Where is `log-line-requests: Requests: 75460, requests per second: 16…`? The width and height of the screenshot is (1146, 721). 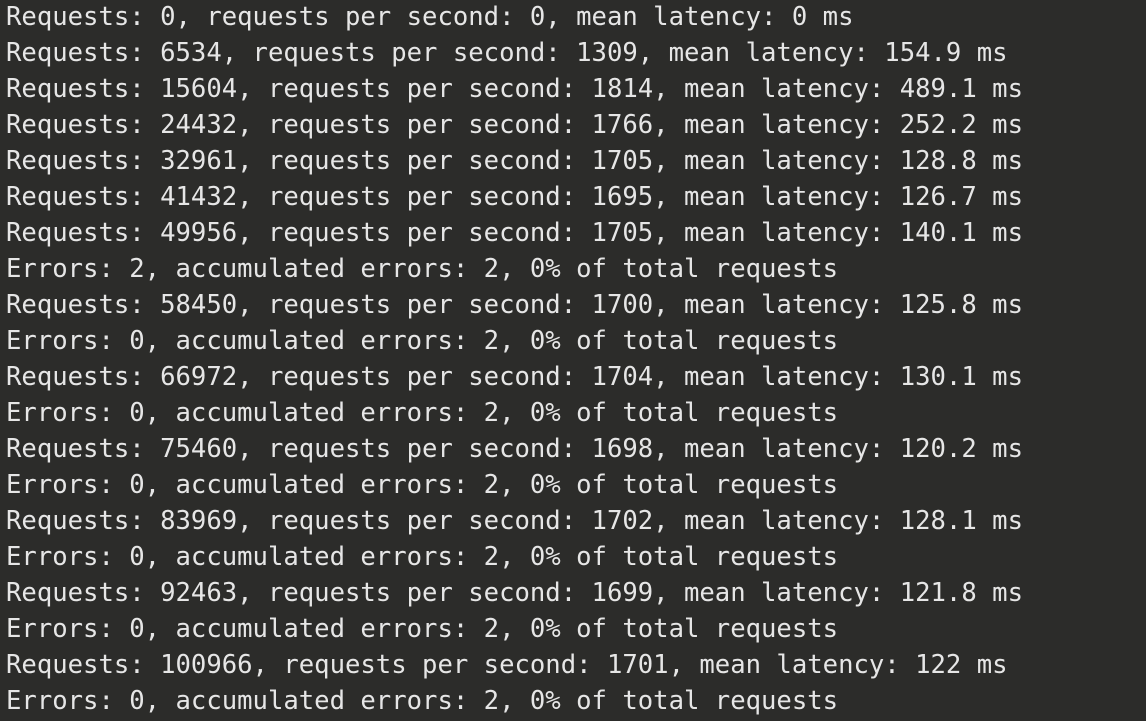
log-line-requests: Requests: 75460, requests per second: 16… is located at coordinates (514, 449).